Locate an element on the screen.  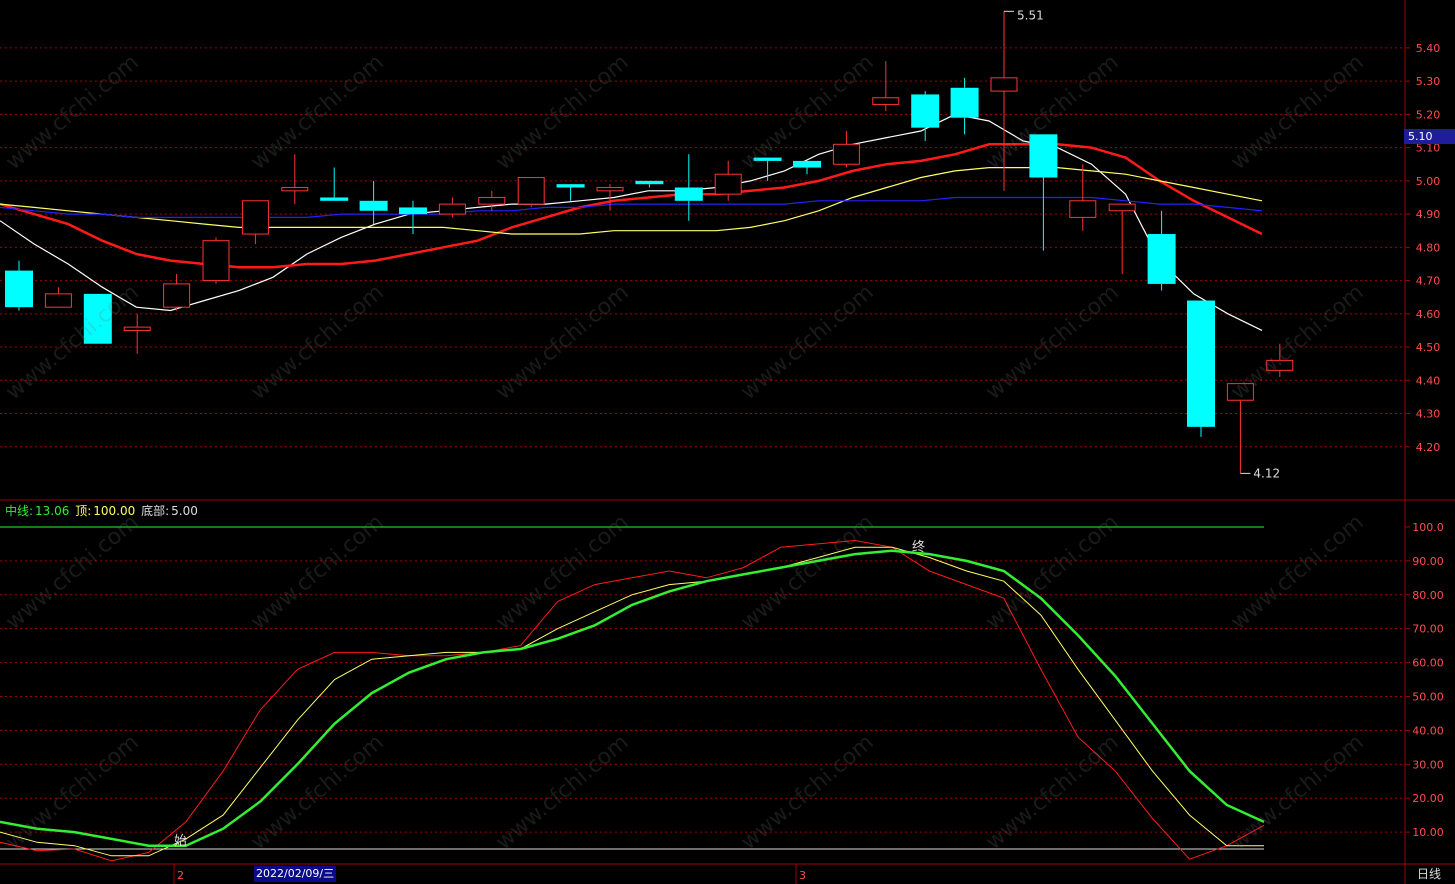
indicator-bottom-value: 5.00 is located at coordinates (184, 511).